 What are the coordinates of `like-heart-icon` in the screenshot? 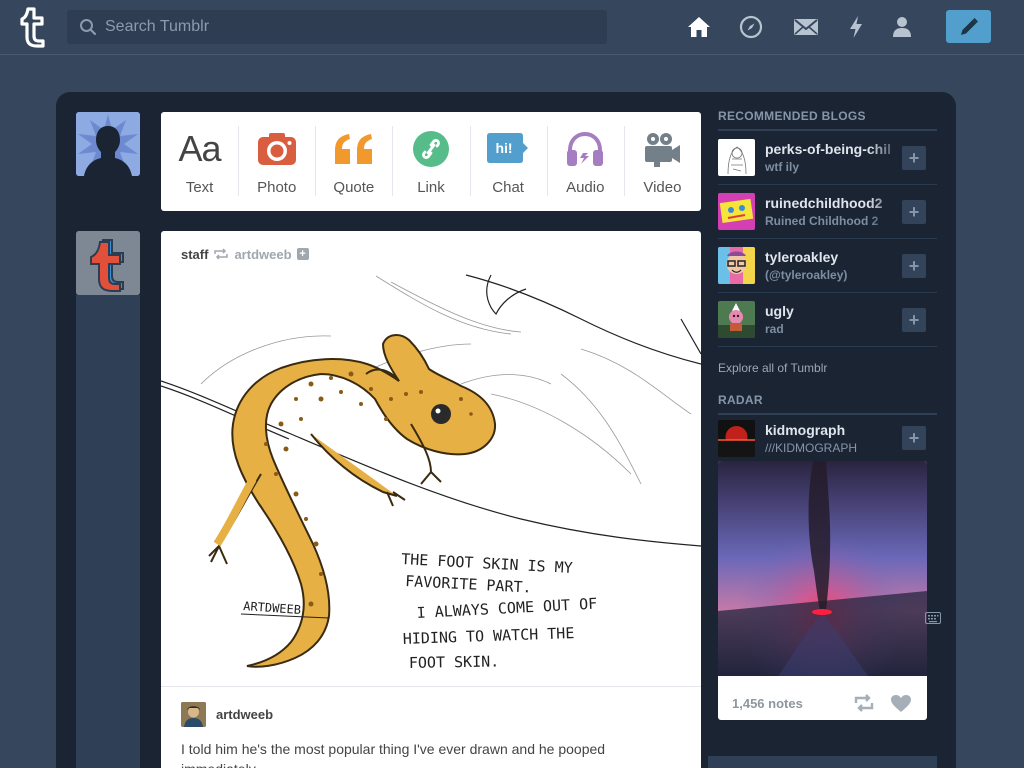 It's located at (901, 703).